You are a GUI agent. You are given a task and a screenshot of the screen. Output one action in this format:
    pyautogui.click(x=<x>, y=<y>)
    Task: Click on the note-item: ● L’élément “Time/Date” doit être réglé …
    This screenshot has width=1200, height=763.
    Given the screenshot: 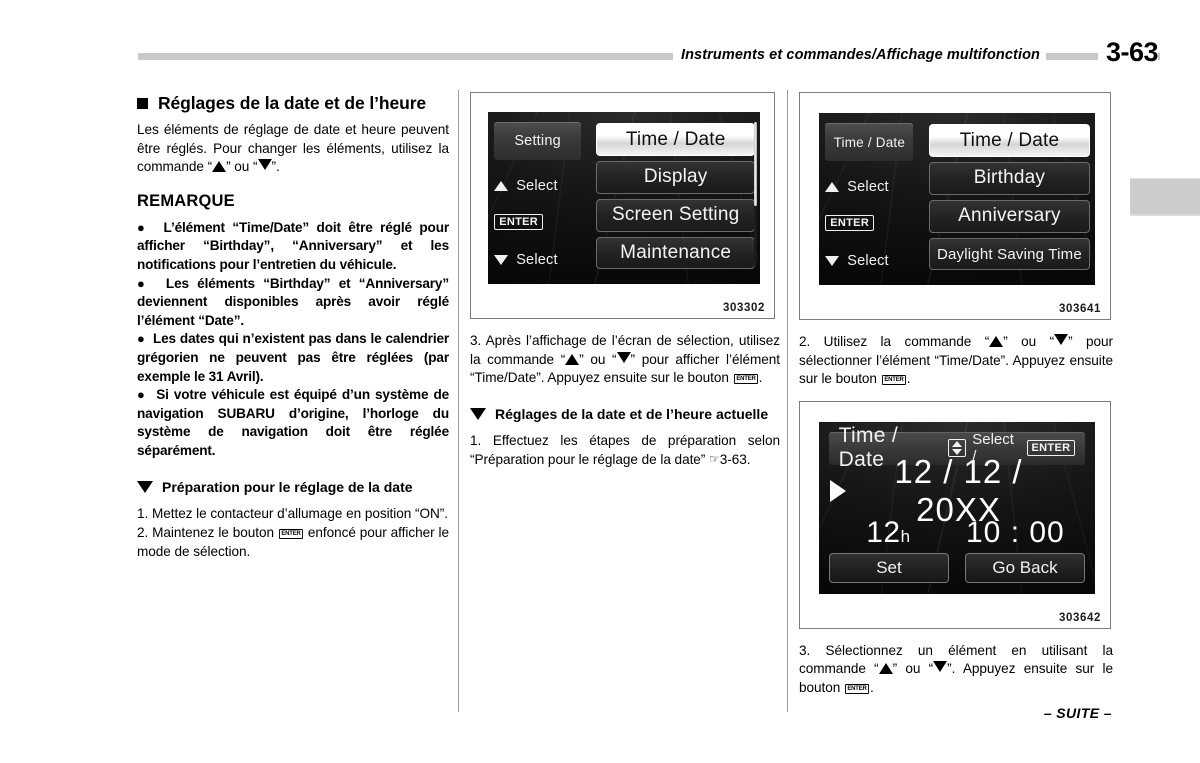 What is the action you would take?
    pyautogui.click(x=293, y=247)
    